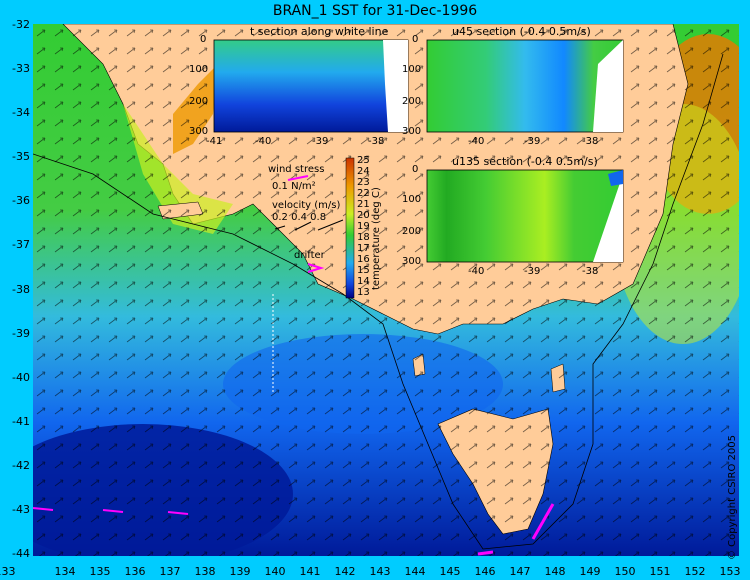 The height and width of the screenshot is (580, 750). What do you see at coordinates (350, 228) in the screenshot?
I see `colorbar` at bounding box center [350, 228].